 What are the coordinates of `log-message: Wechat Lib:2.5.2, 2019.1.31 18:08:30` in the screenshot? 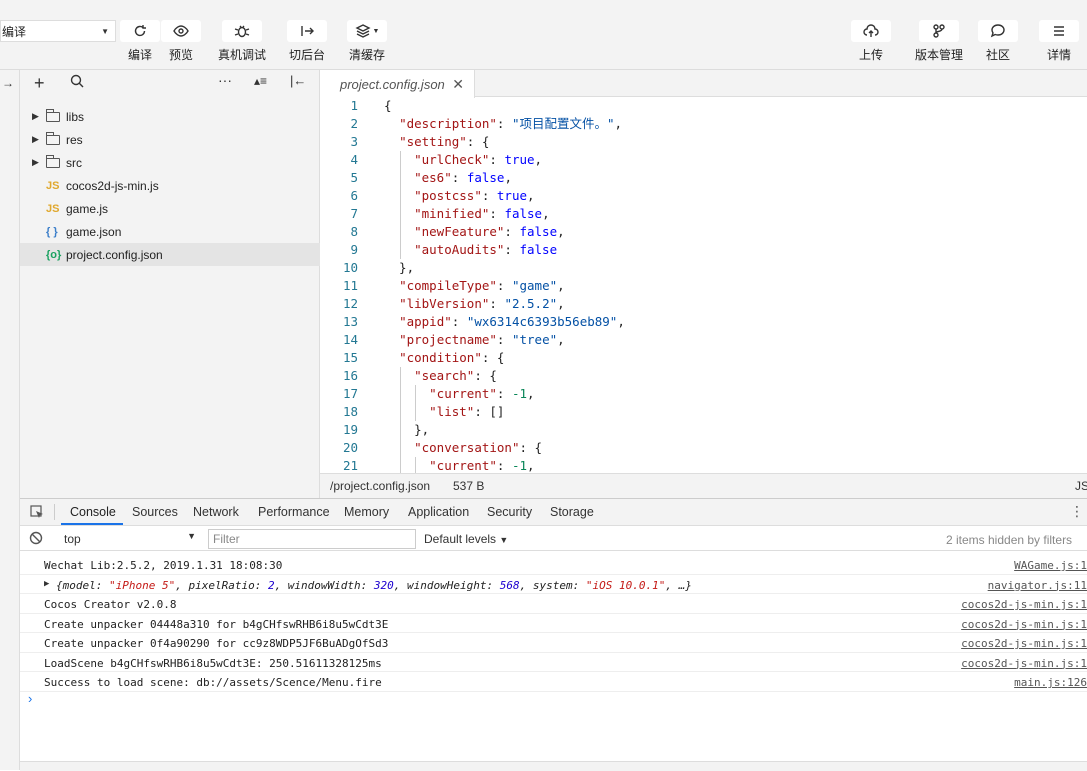 It's located at (163, 565).